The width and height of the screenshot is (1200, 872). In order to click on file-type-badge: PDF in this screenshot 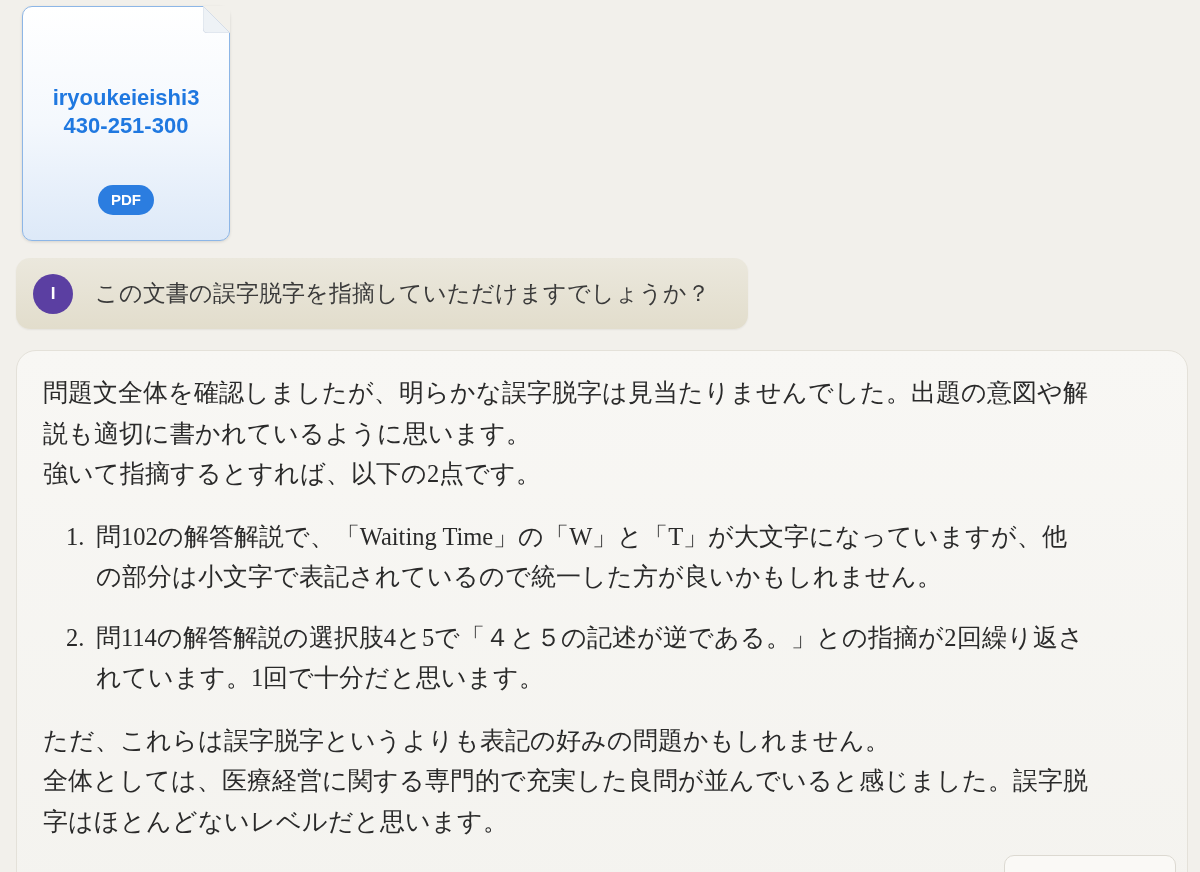, I will do `click(126, 200)`.